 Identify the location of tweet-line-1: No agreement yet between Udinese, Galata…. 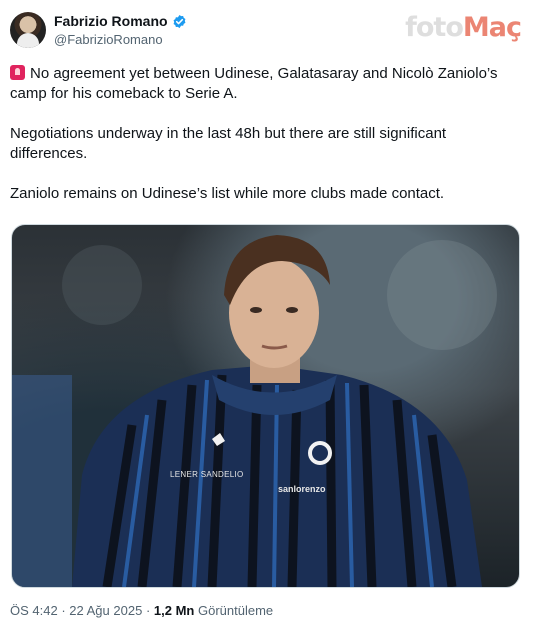
(254, 83).